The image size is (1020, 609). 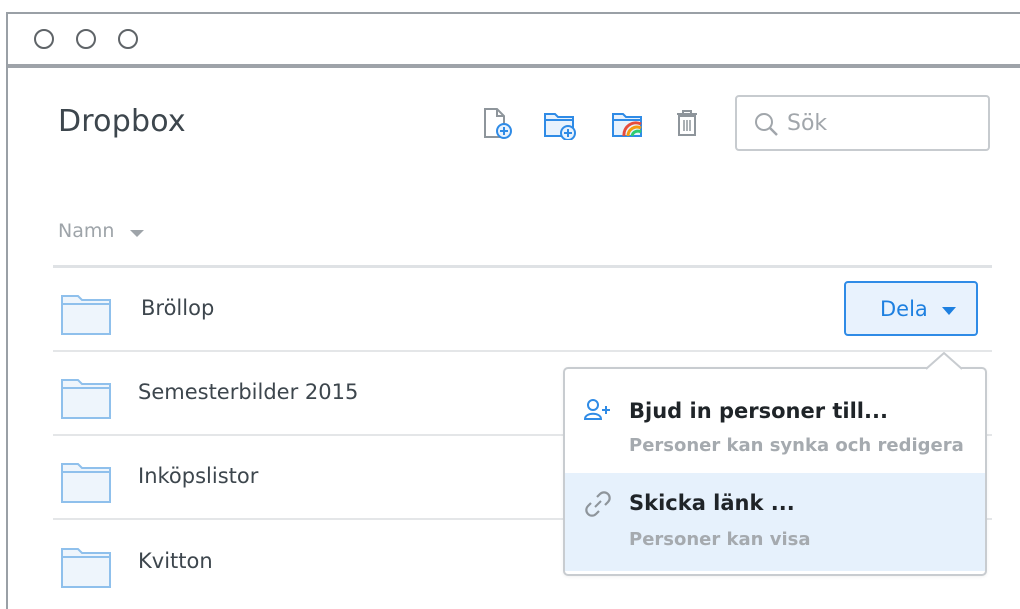 What do you see at coordinates (44, 39) in the screenshot?
I see `window-close-dot` at bounding box center [44, 39].